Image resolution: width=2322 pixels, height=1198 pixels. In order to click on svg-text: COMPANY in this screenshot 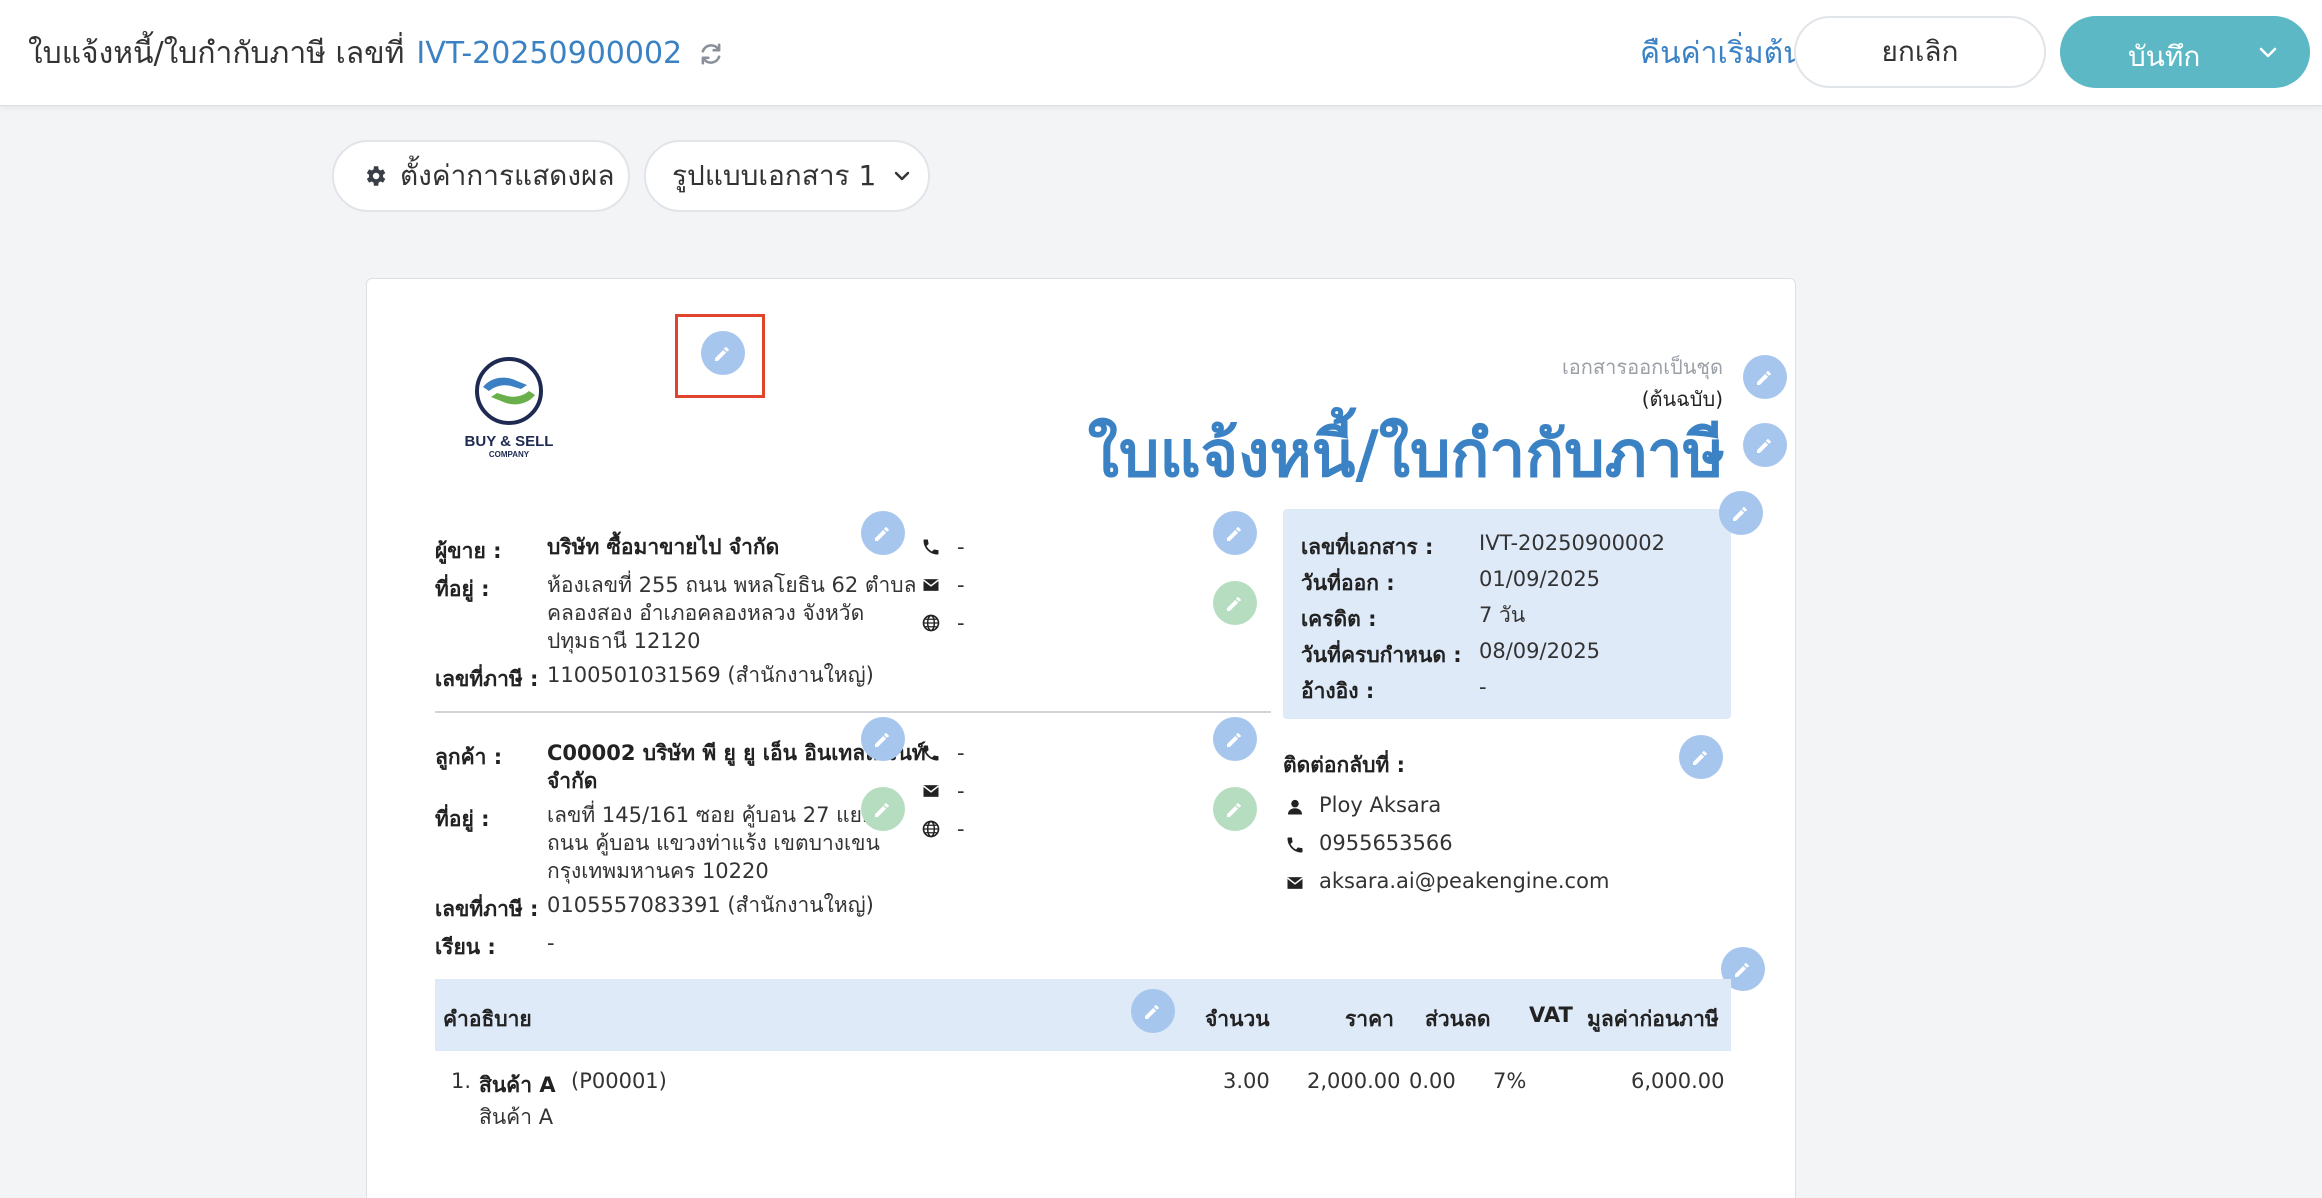, I will do `click(509, 454)`.